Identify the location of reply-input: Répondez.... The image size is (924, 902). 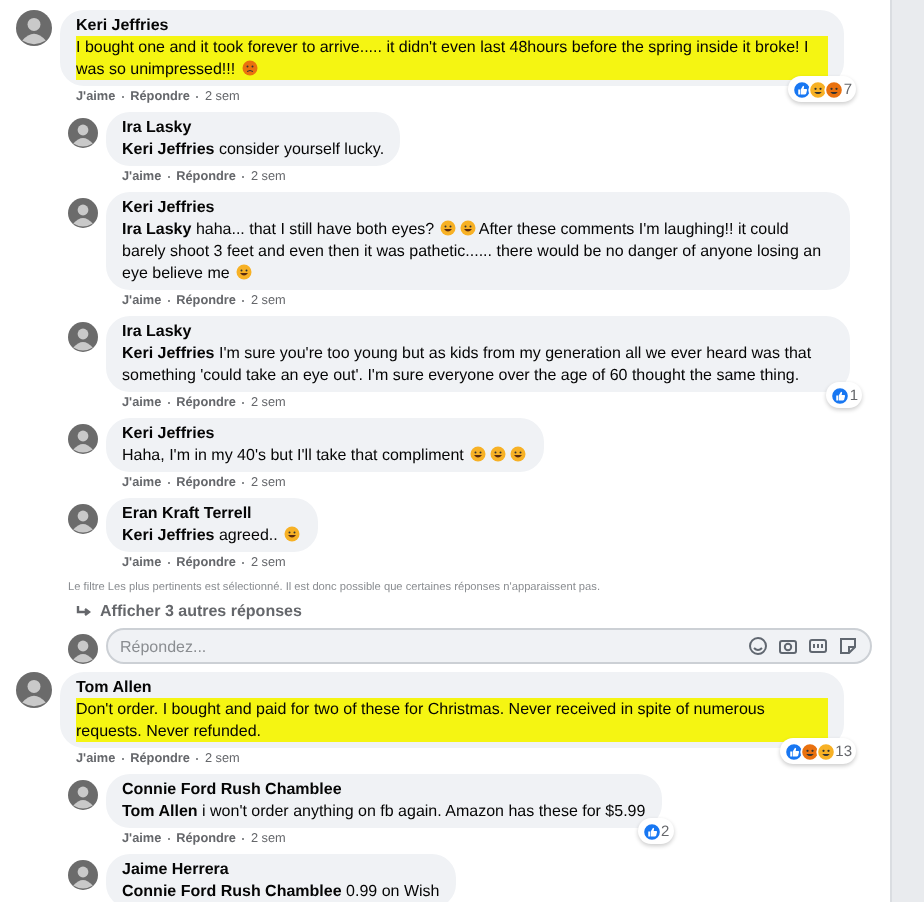
(434, 646).